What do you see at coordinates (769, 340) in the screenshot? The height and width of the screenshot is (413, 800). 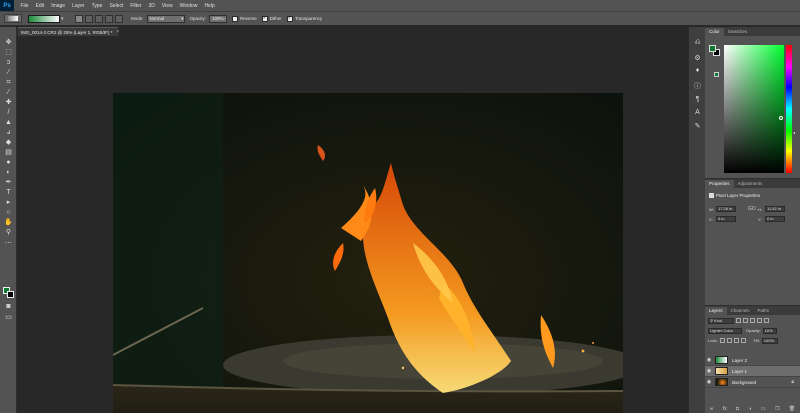 I see `fill-value: 100%` at bounding box center [769, 340].